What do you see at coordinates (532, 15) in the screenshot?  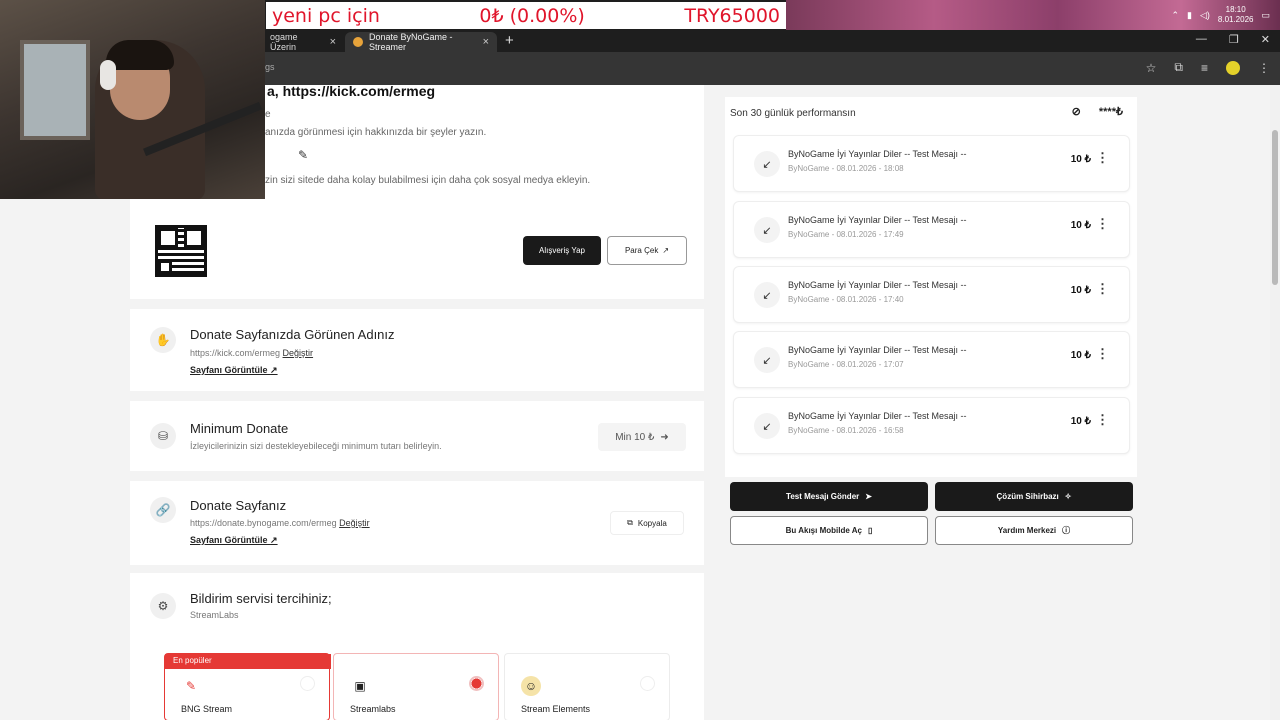 I see `ticker-progress: 0₺ (0.00%)` at bounding box center [532, 15].